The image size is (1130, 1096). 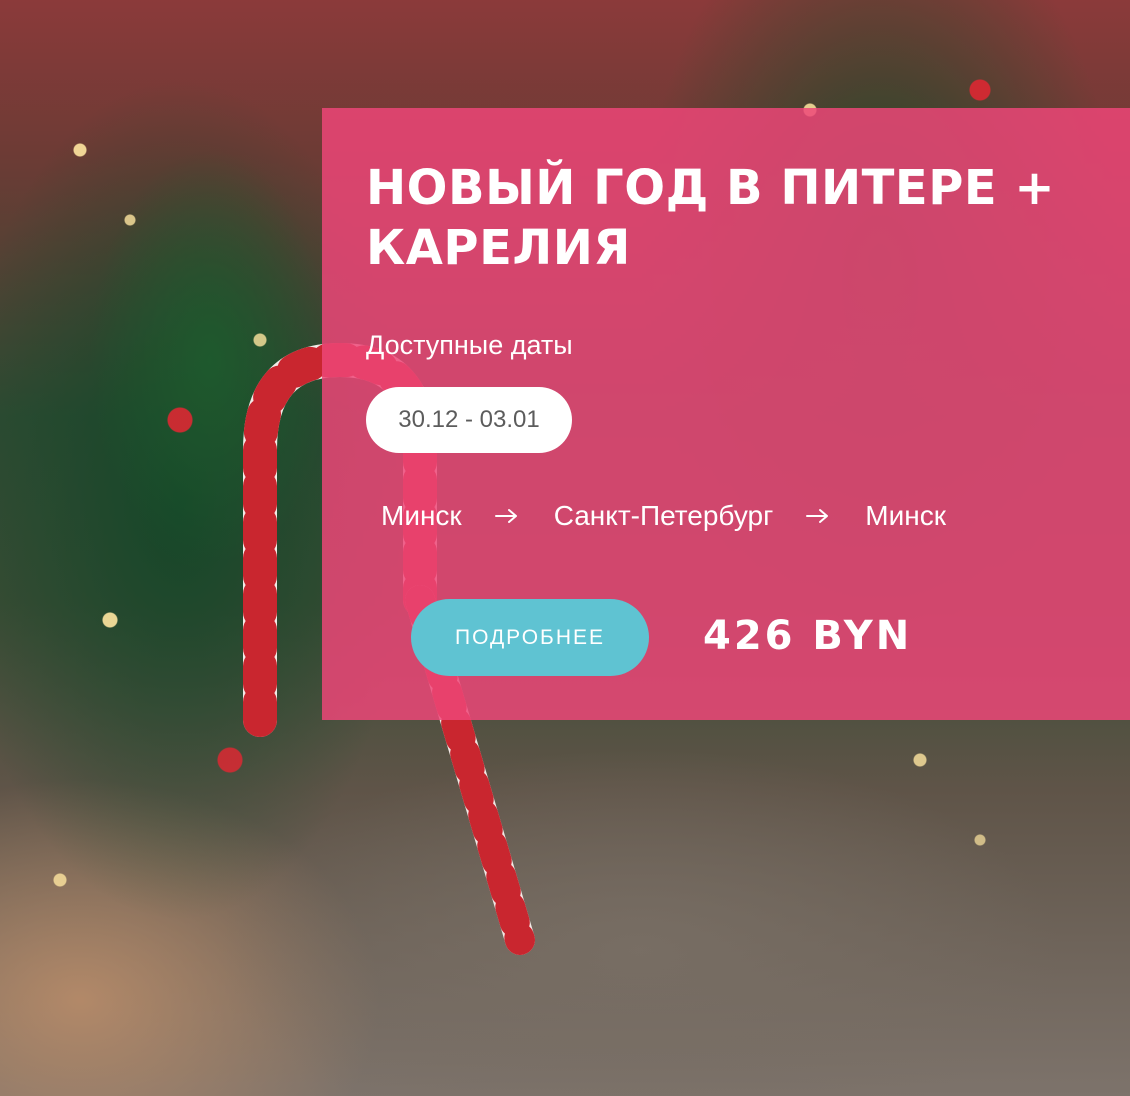 I want to click on tour-title: НОВЫЙ ГОД В ПИТЕРЕ + КАРЕЛИЯ, so click(x=711, y=218).